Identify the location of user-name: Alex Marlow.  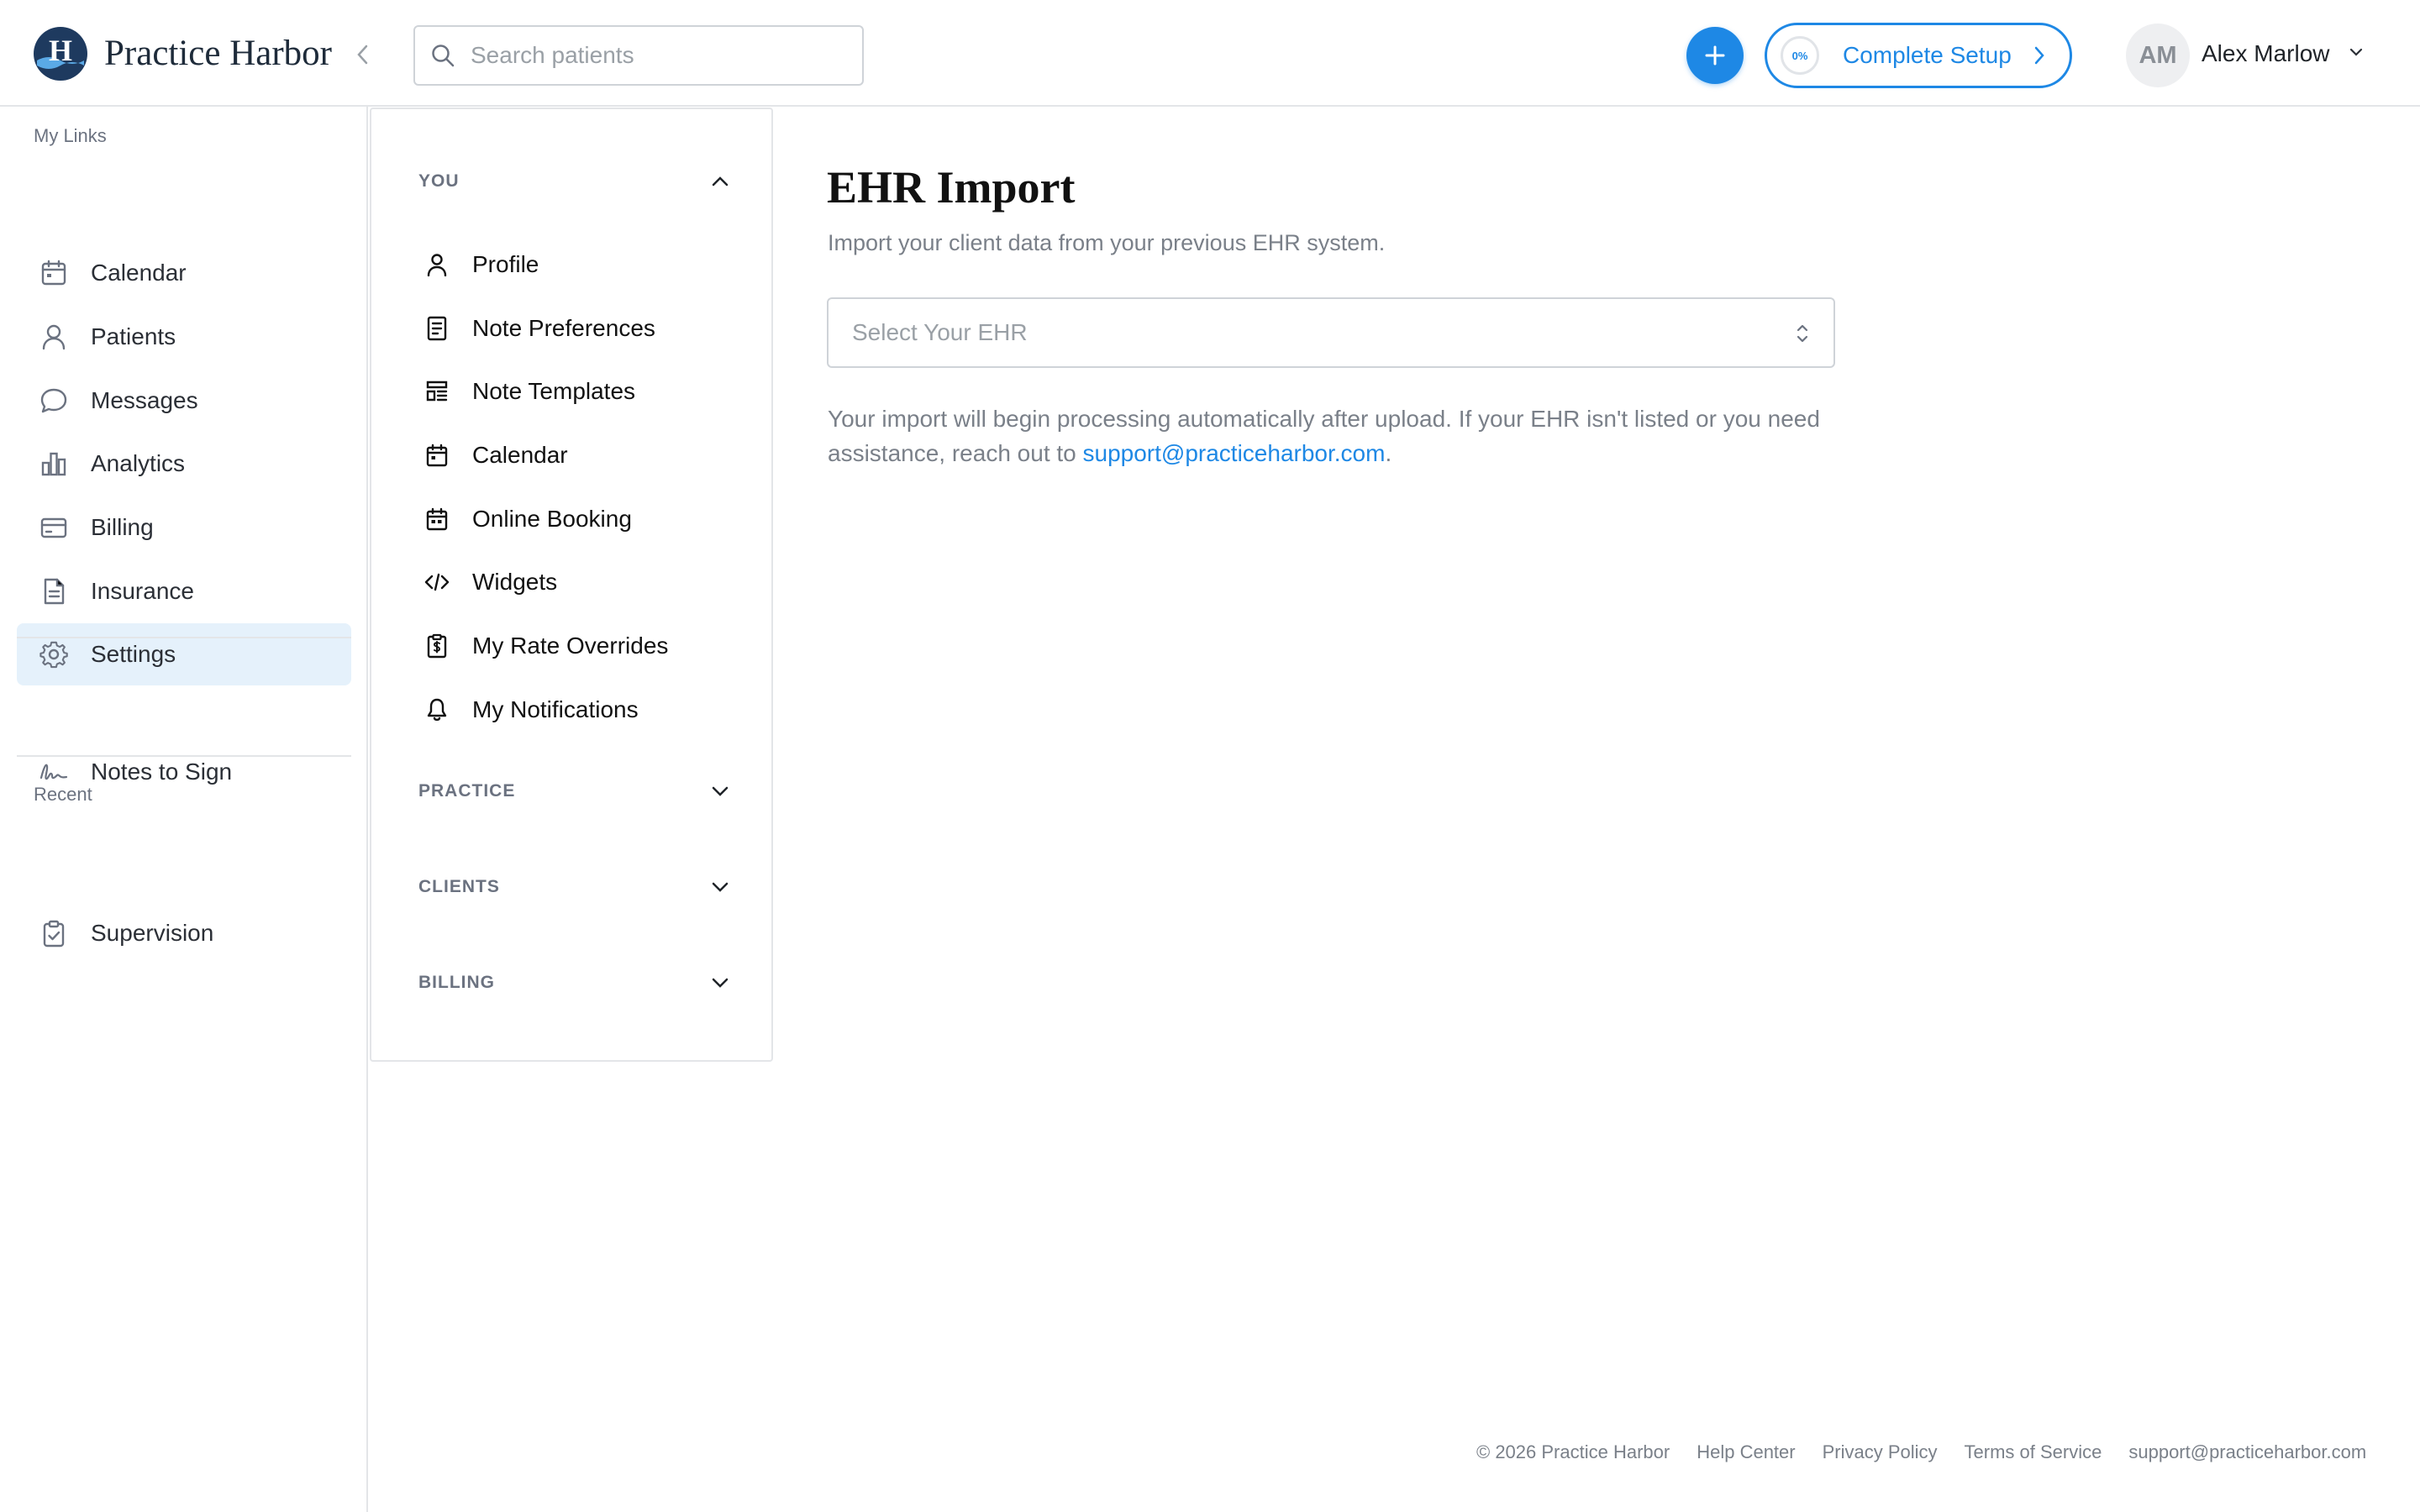
(2266, 53).